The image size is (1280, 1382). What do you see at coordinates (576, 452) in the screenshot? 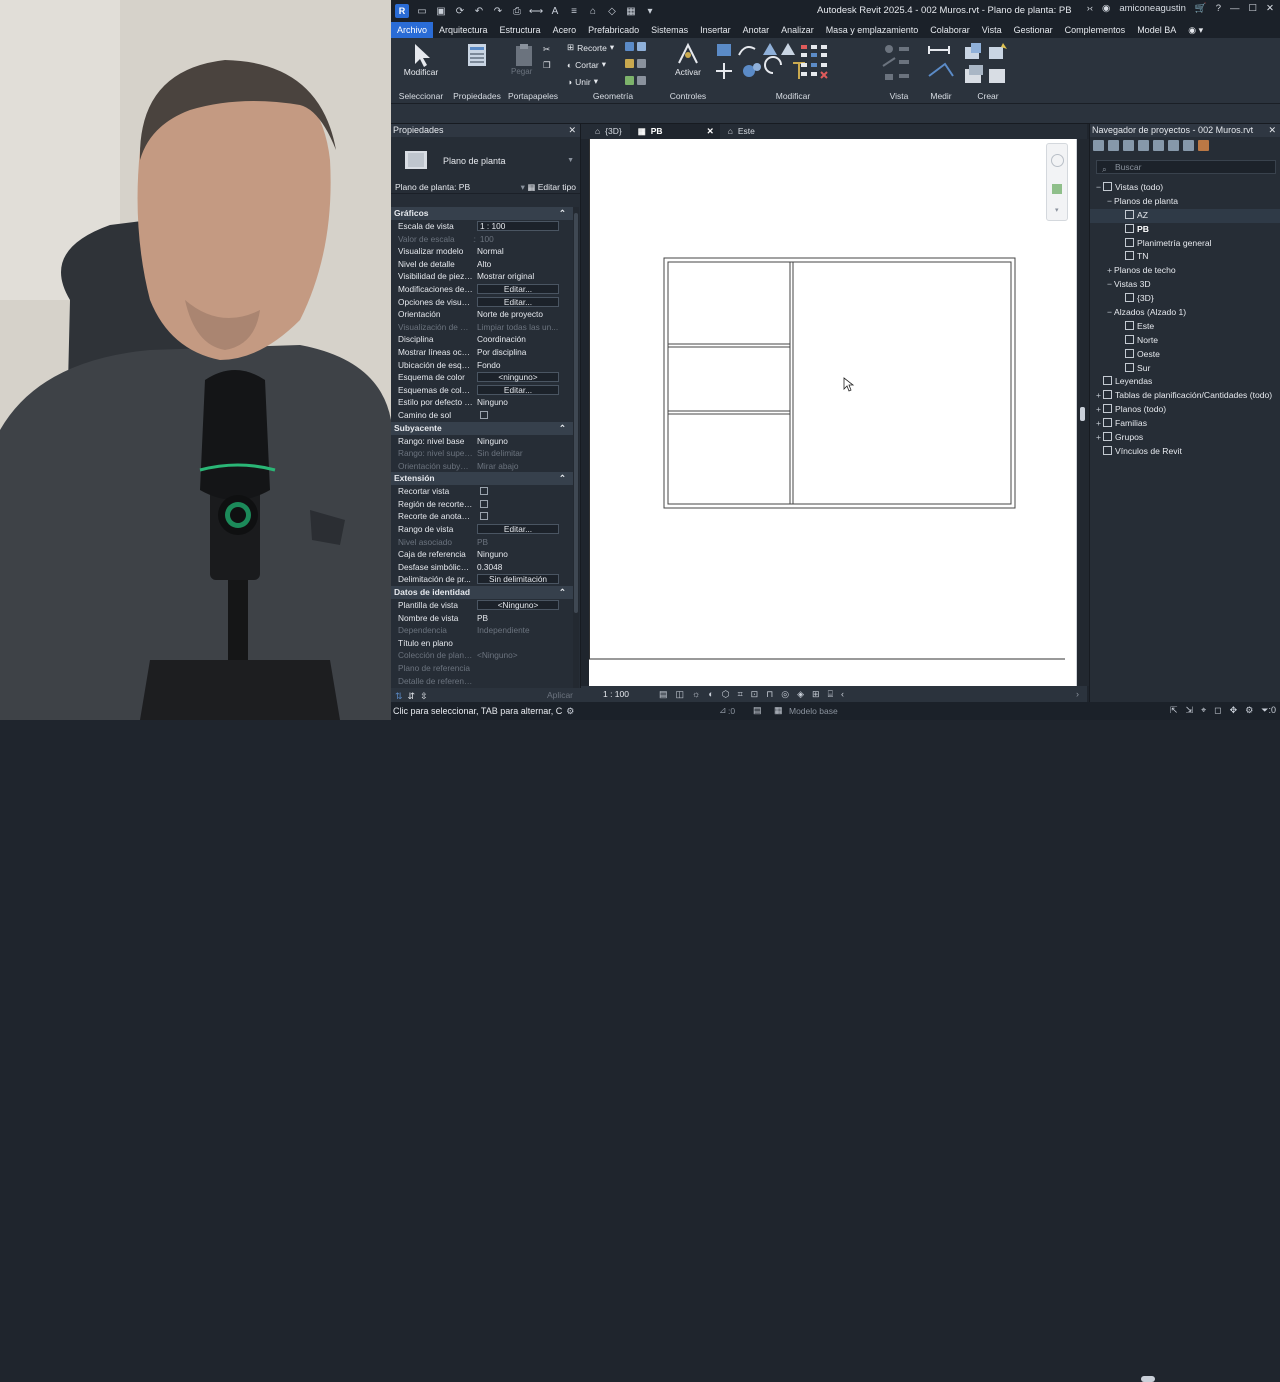
I see `properties-scrollbar` at bounding box center [576, 452].